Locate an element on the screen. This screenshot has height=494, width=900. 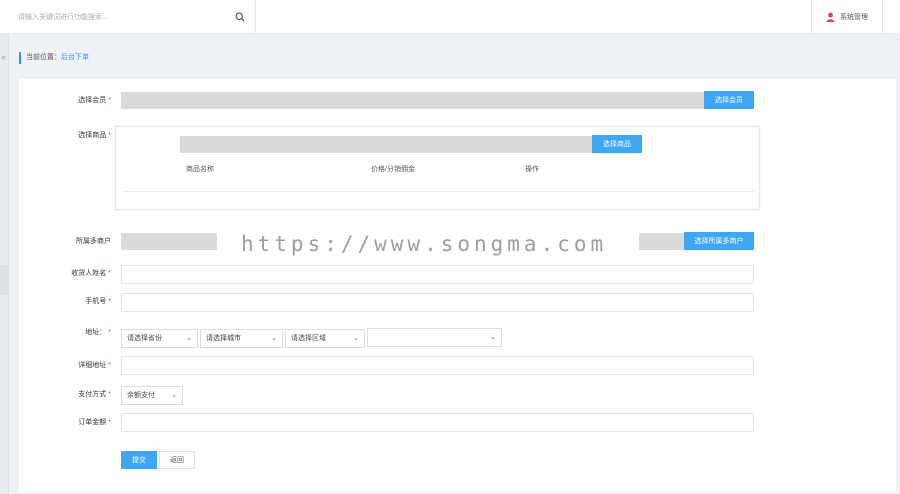
merchant-label: 所属多商户 is located at coordinates (93, 241).